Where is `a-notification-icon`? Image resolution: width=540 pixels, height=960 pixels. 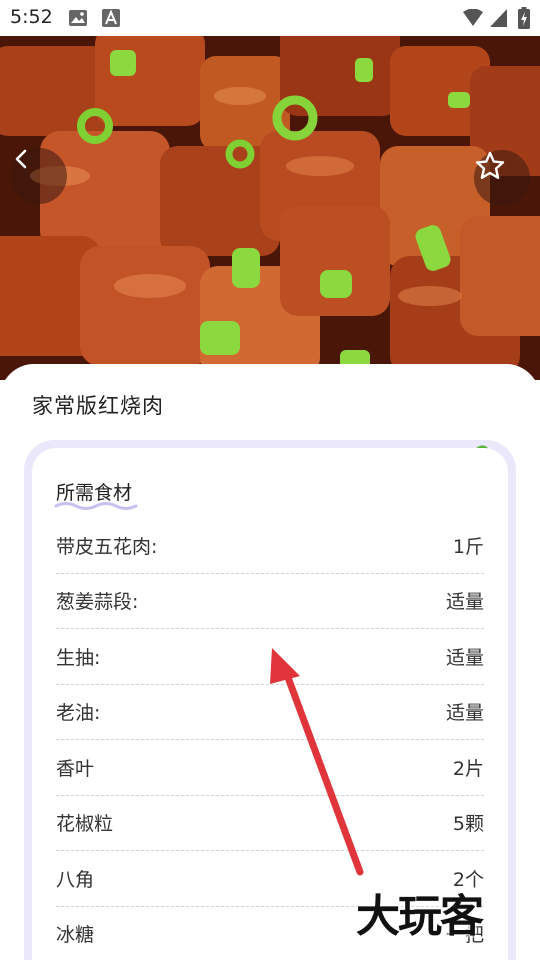
a-notification-icon is located at coordinates (111, 20).